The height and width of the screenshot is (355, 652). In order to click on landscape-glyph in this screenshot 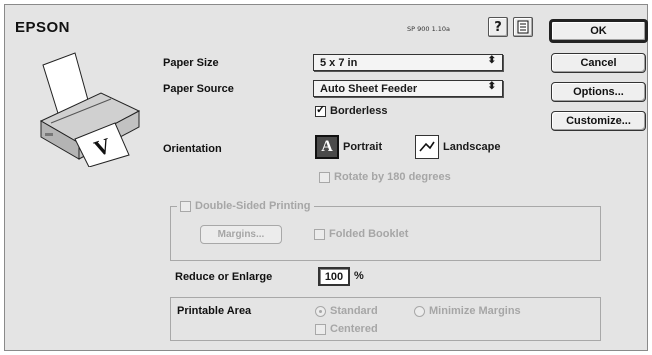, I will do `click(427, 146)`.